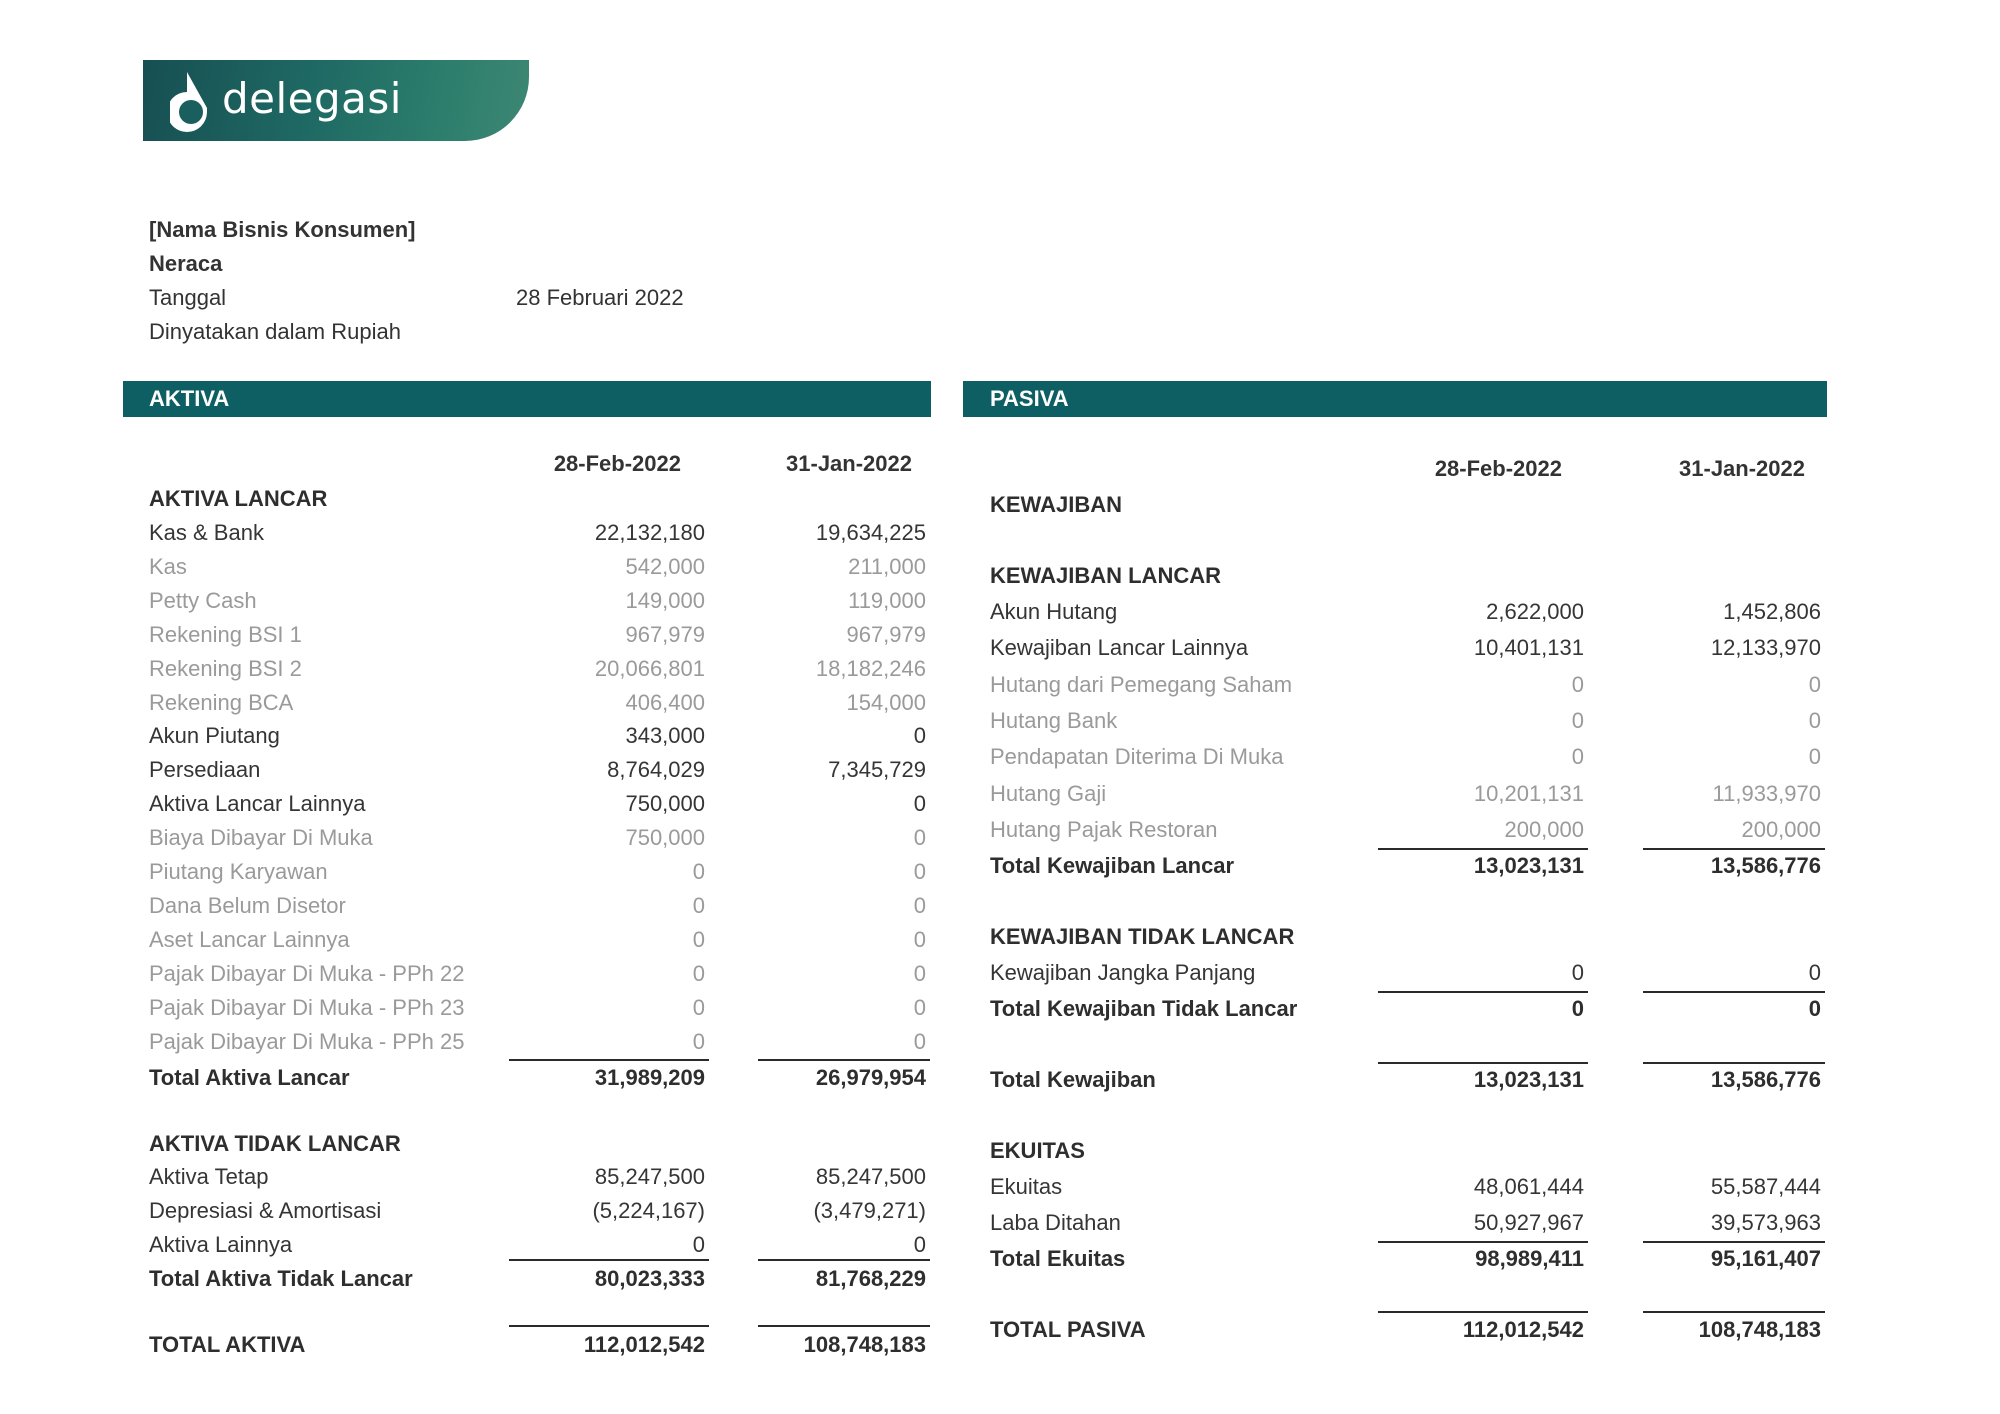  What do you see at coordinates (1073, 1079) in the screenshot?
I see `total-kewajiban-row-label: Total Kewajiban` at bounding box center [1073, 1079].